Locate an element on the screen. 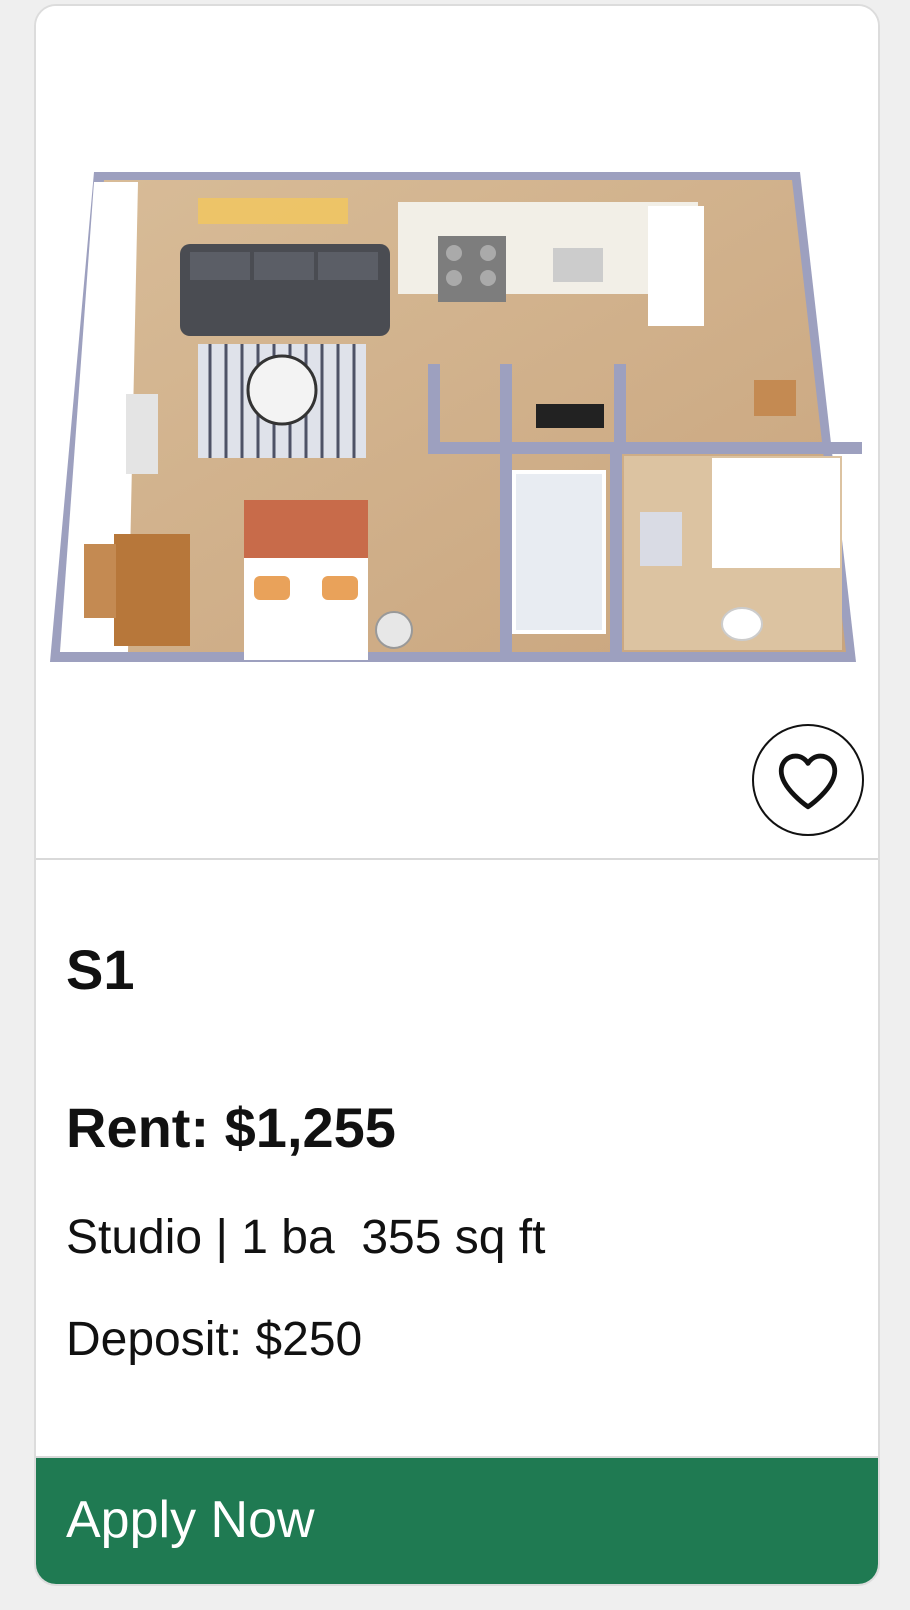  unit-details: Studio | 1 ba 355 sq ft is located at coordinates (306, 1237).